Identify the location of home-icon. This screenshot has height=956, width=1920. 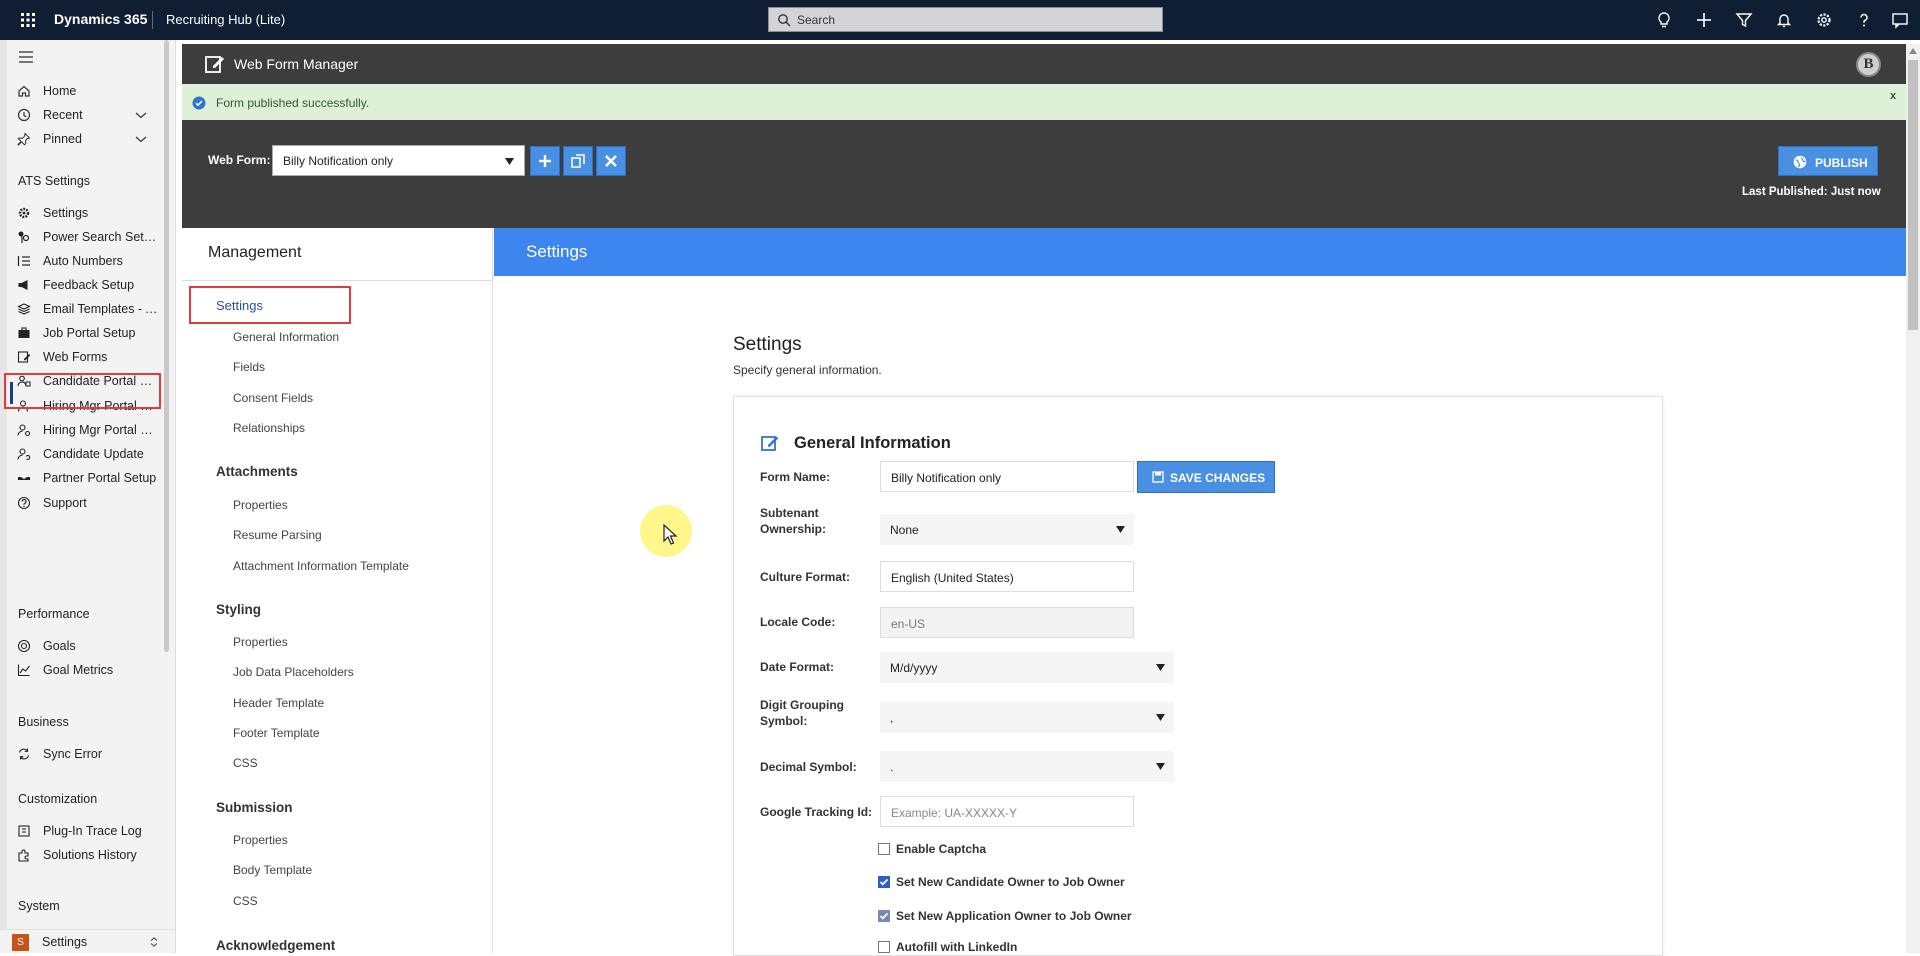
(24, 91).